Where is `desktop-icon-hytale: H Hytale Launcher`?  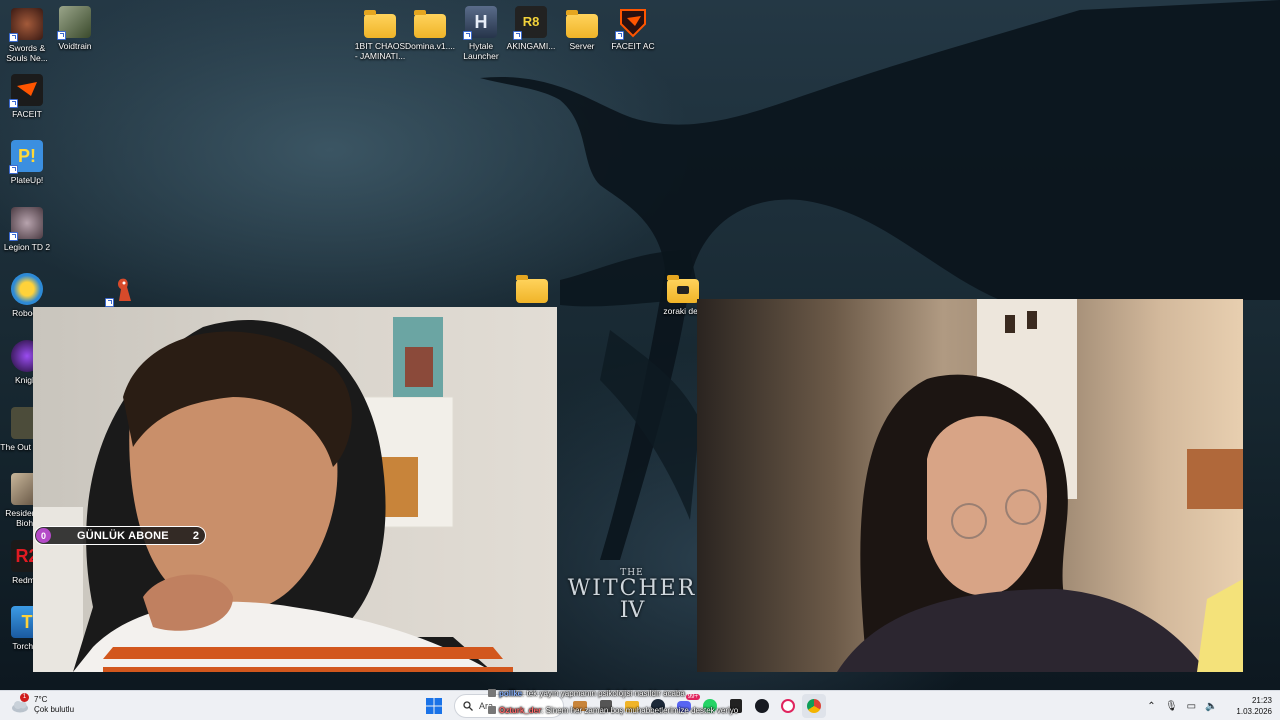
desktop-icon-hytale: H Hytale Launcher is located at coordinates (481, 33).